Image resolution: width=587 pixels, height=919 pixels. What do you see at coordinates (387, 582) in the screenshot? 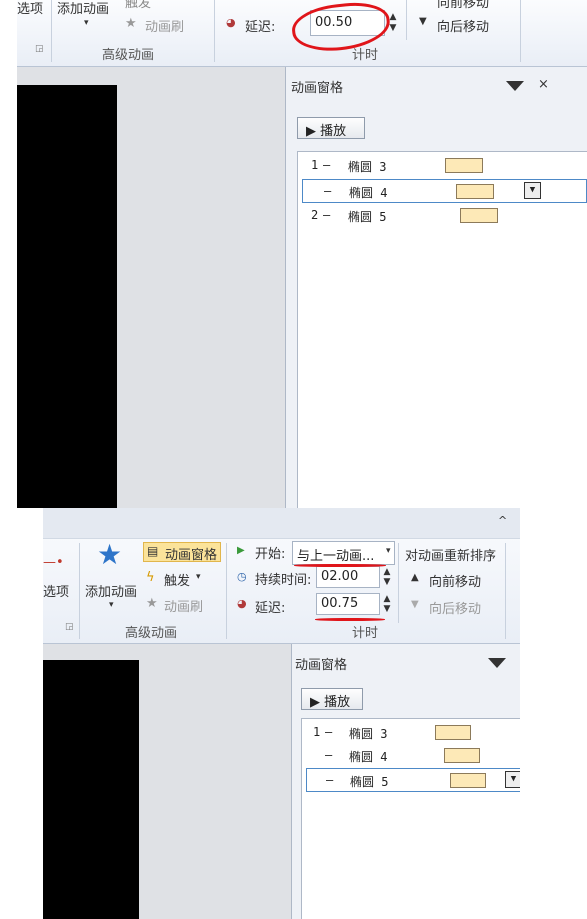
I see `duration-down-button: ▼` at bounding box center [387, 582].